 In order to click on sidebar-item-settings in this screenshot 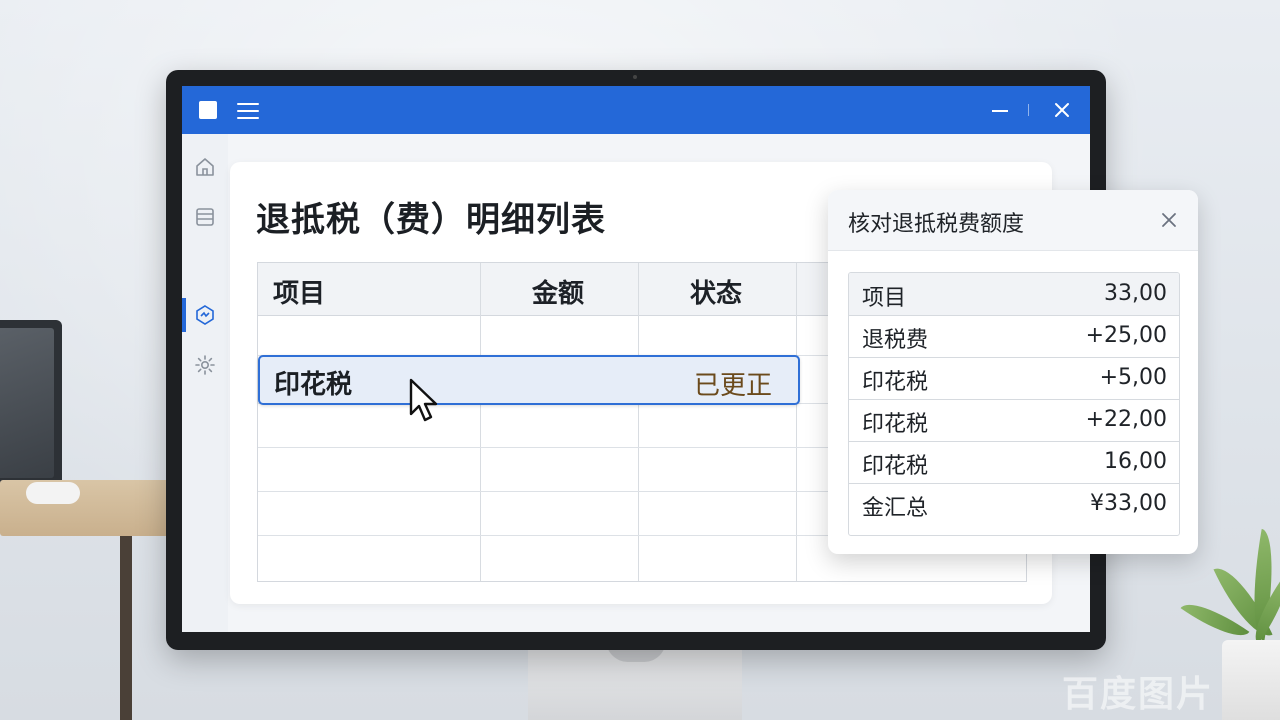, I will do `click(205, 365)`.